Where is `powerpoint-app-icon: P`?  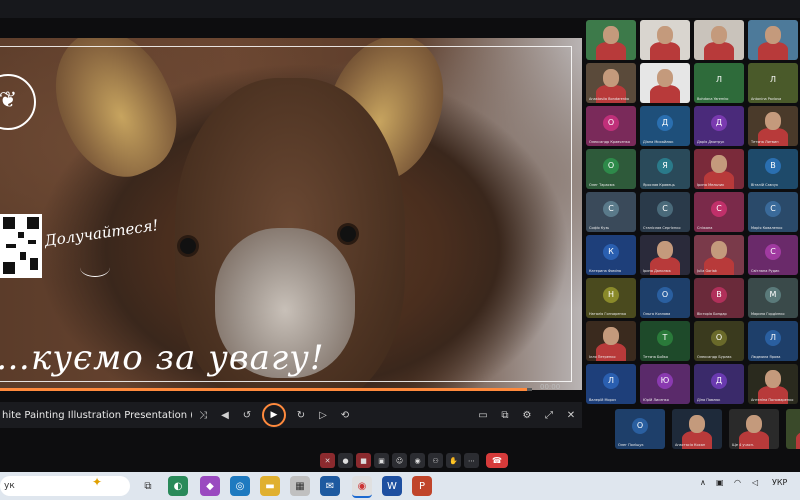
powerpoint-app-icon: P is located at coordinates (422, 486).